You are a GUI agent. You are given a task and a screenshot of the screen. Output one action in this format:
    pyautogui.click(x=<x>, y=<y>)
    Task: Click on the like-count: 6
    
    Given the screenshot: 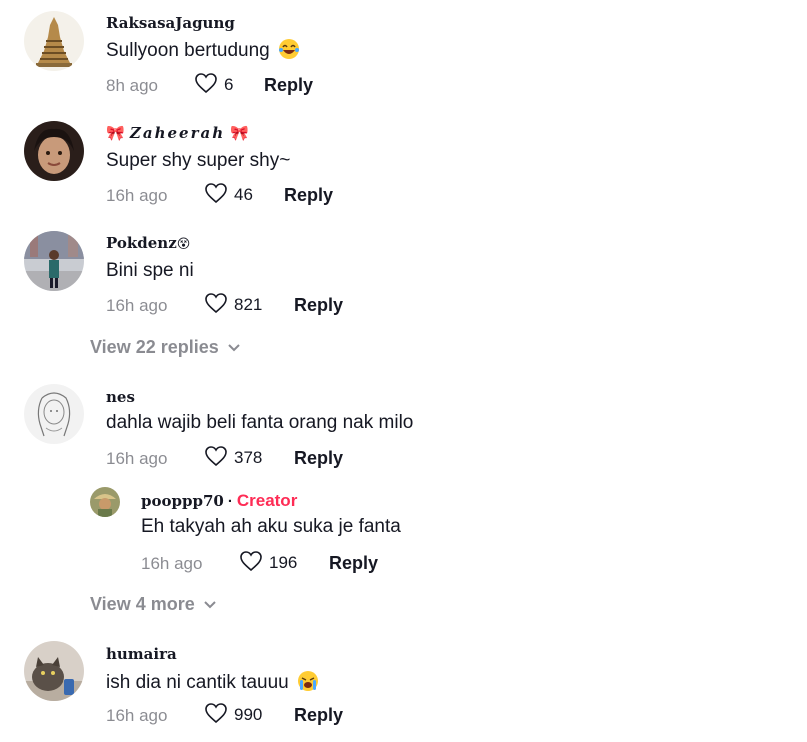 What is the action you would take?
    pyautogui.click(x=229, y=84)
    